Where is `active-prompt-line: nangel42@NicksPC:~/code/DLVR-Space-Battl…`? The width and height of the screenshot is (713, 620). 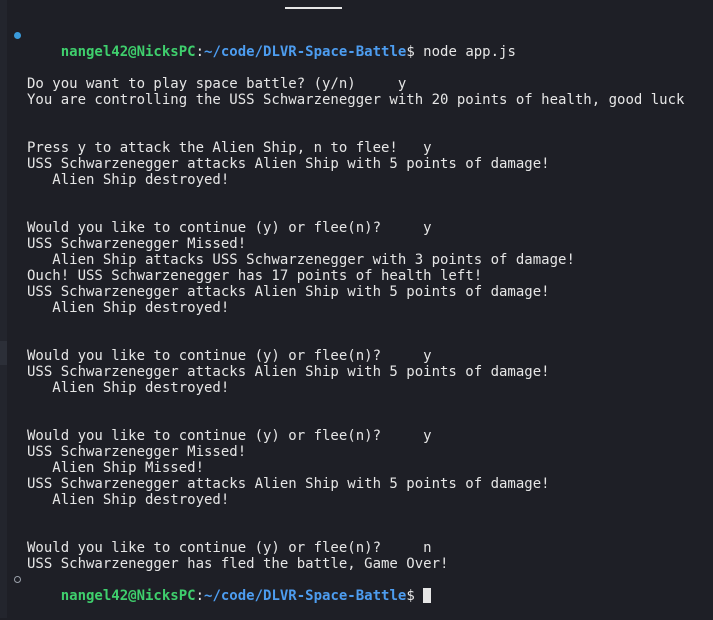 active-prompt-line: nangel42@NicksPC:~/code/DLVR-Space-Battl… is located at coordinates (356, 588).